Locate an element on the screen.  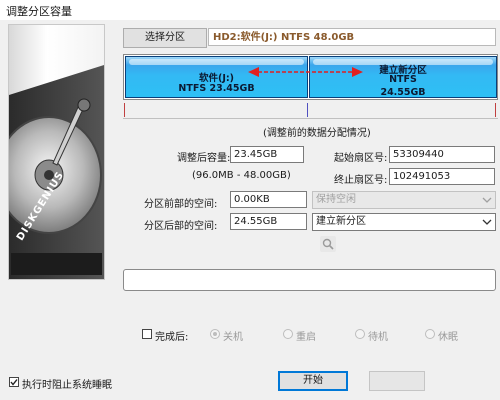
size-label: 调整后容量: is located at coordinates (204, 158).